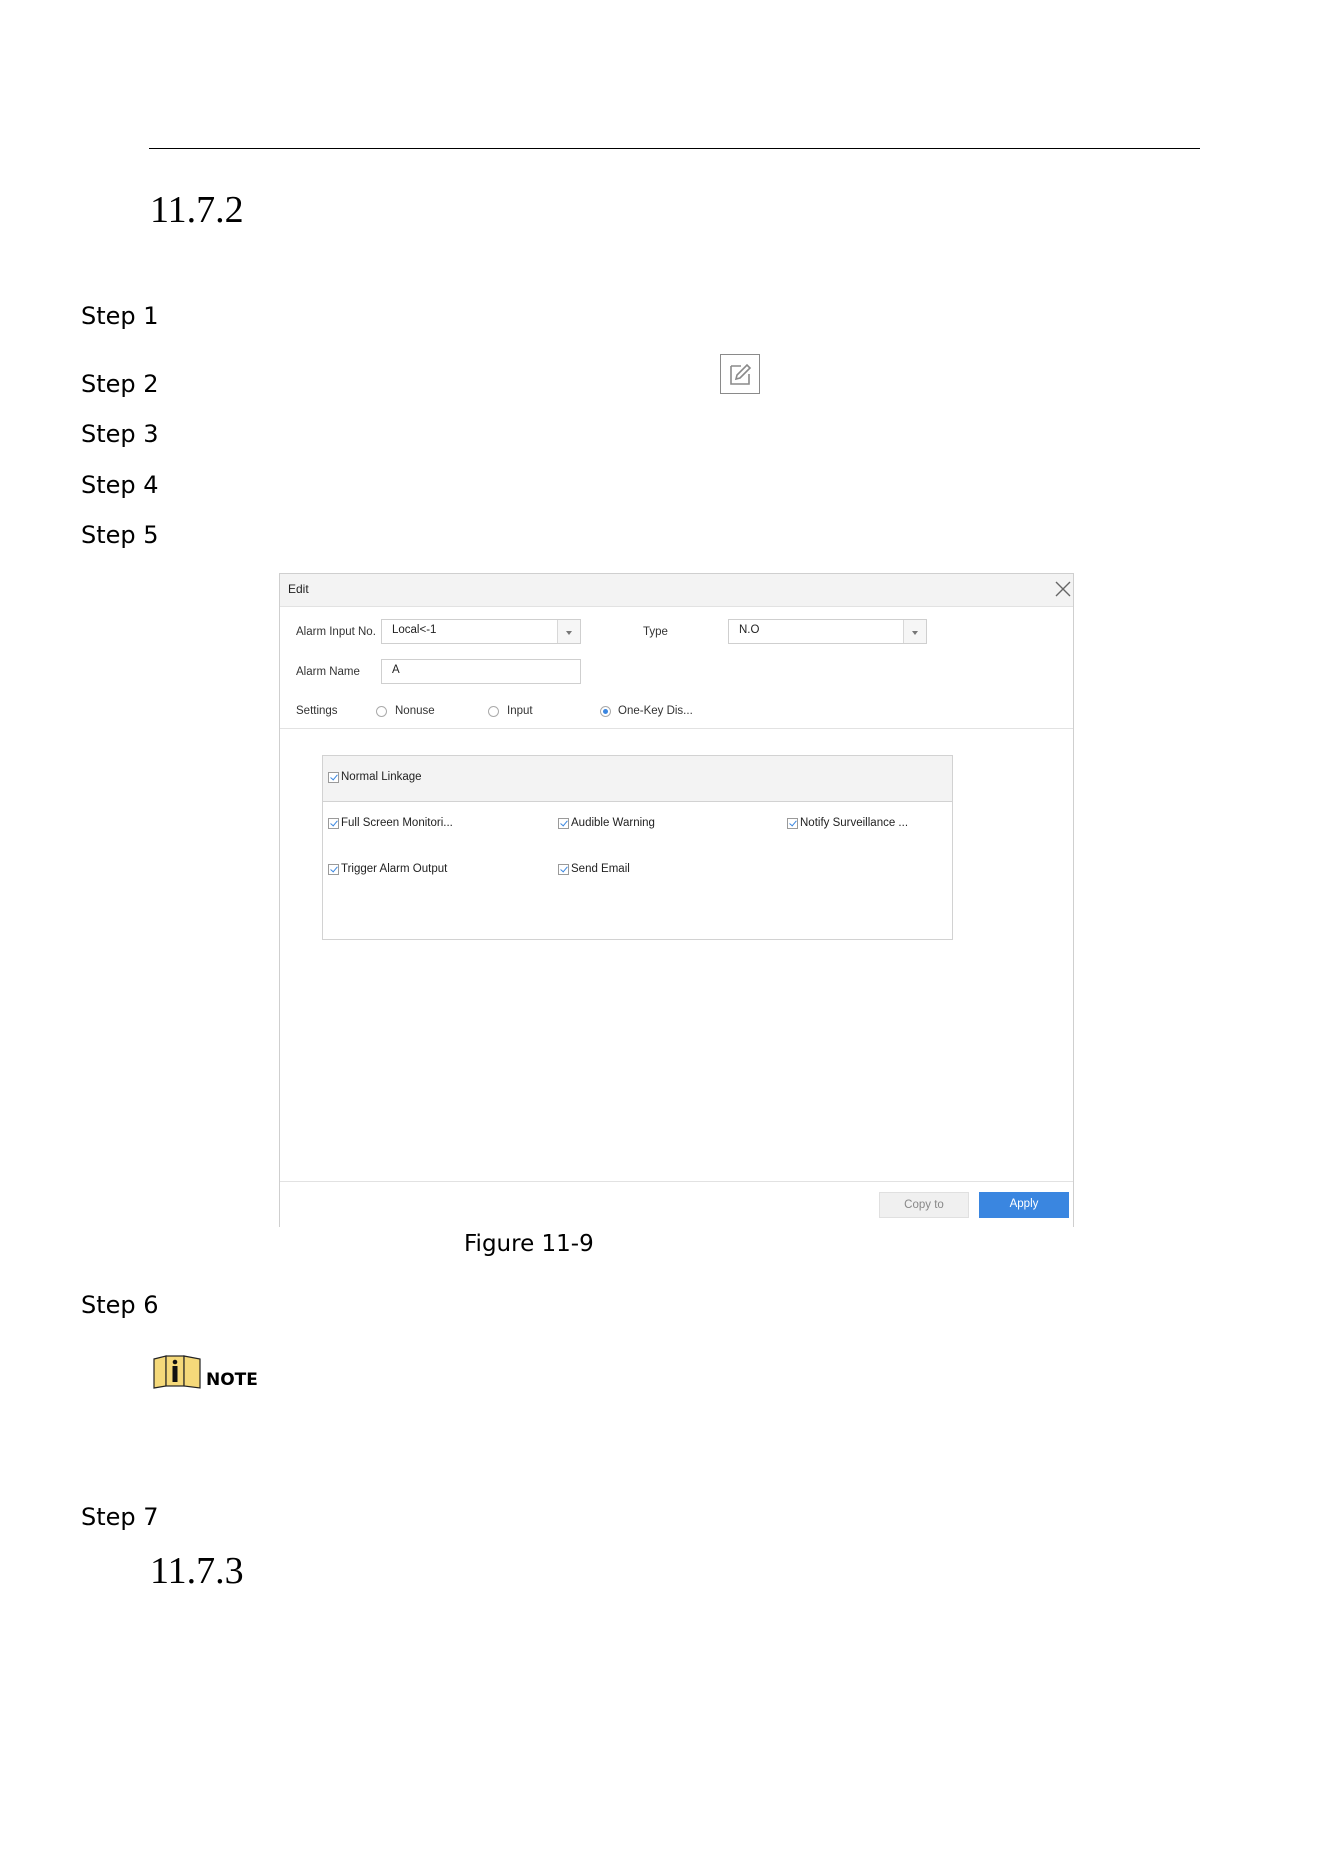  What do you see at coordinates (613, 823) in the screenshot?
I see `audible-warning-label: Audible Warning` at bounding box center [613, 823].